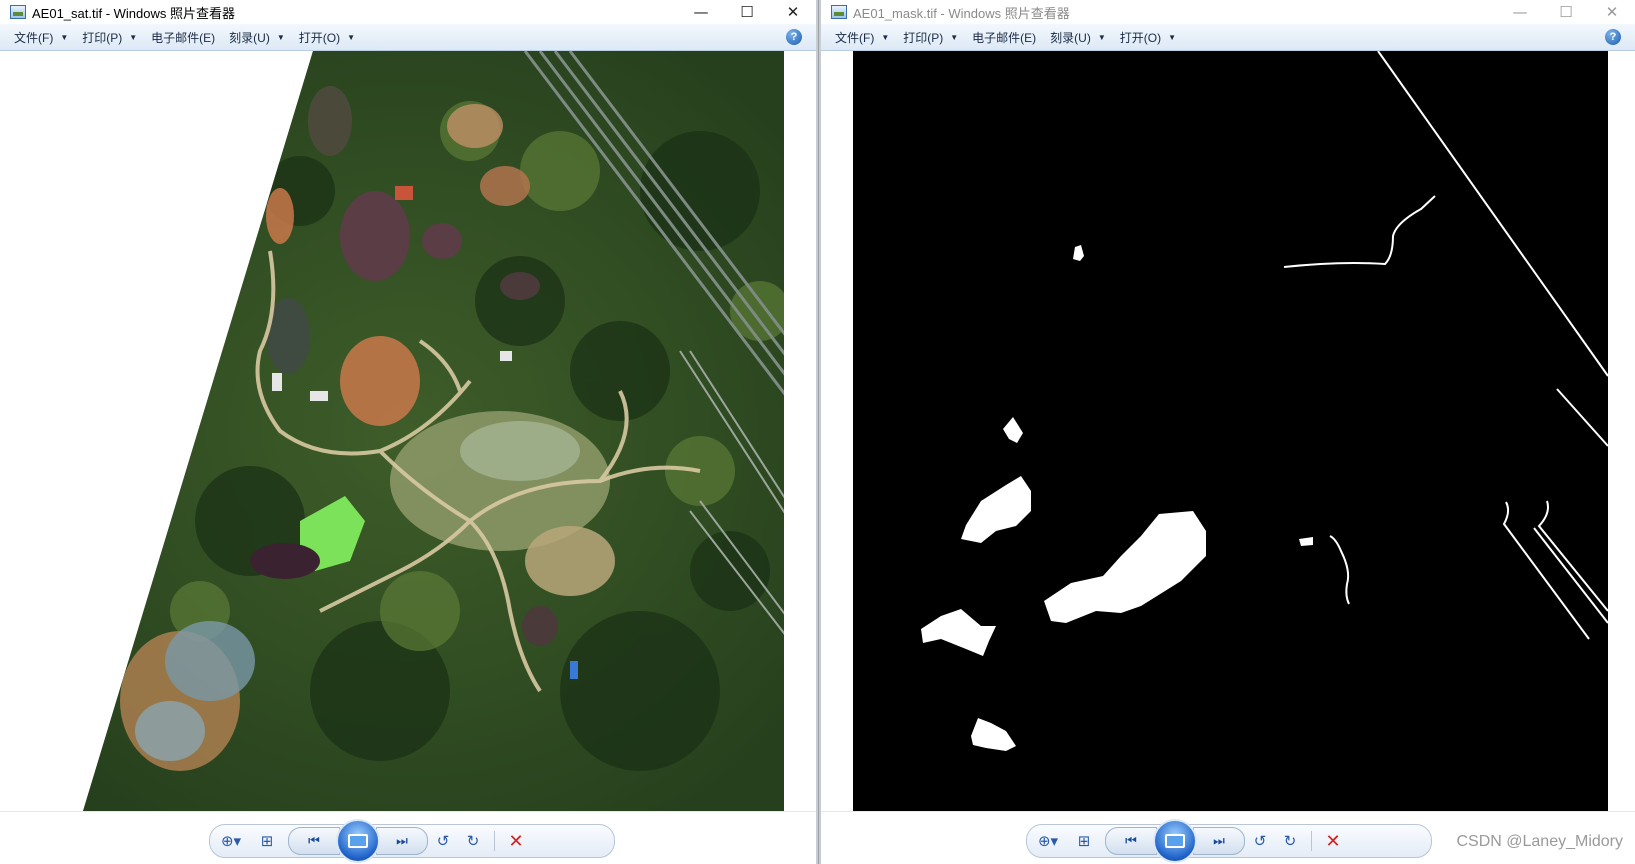 Image resolution: width=1635 pixels, height=864 pixels. I want to click on viewer-toolbar: ⊕▾ ⊞ ⏮ ⏭ ↺ ↻ ✕, so click(408, 837).